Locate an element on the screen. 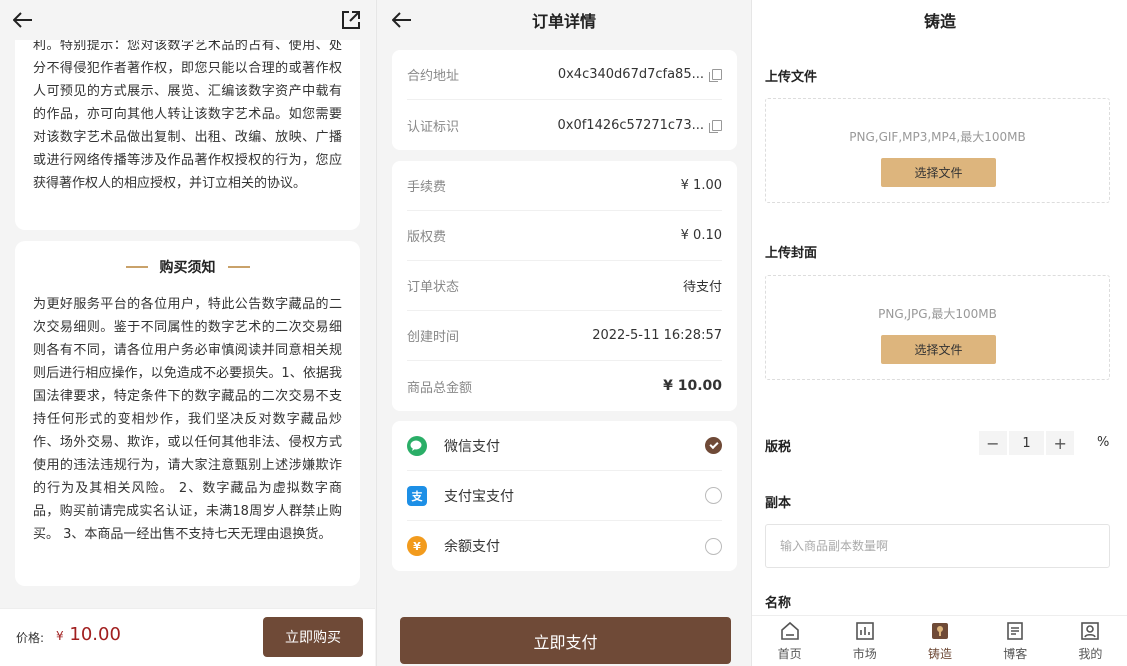 The height and width of the screenshot is (666, 1127). fee-row: 商品总金额 ¥ 10.00 is located at coordinates (564, 386).